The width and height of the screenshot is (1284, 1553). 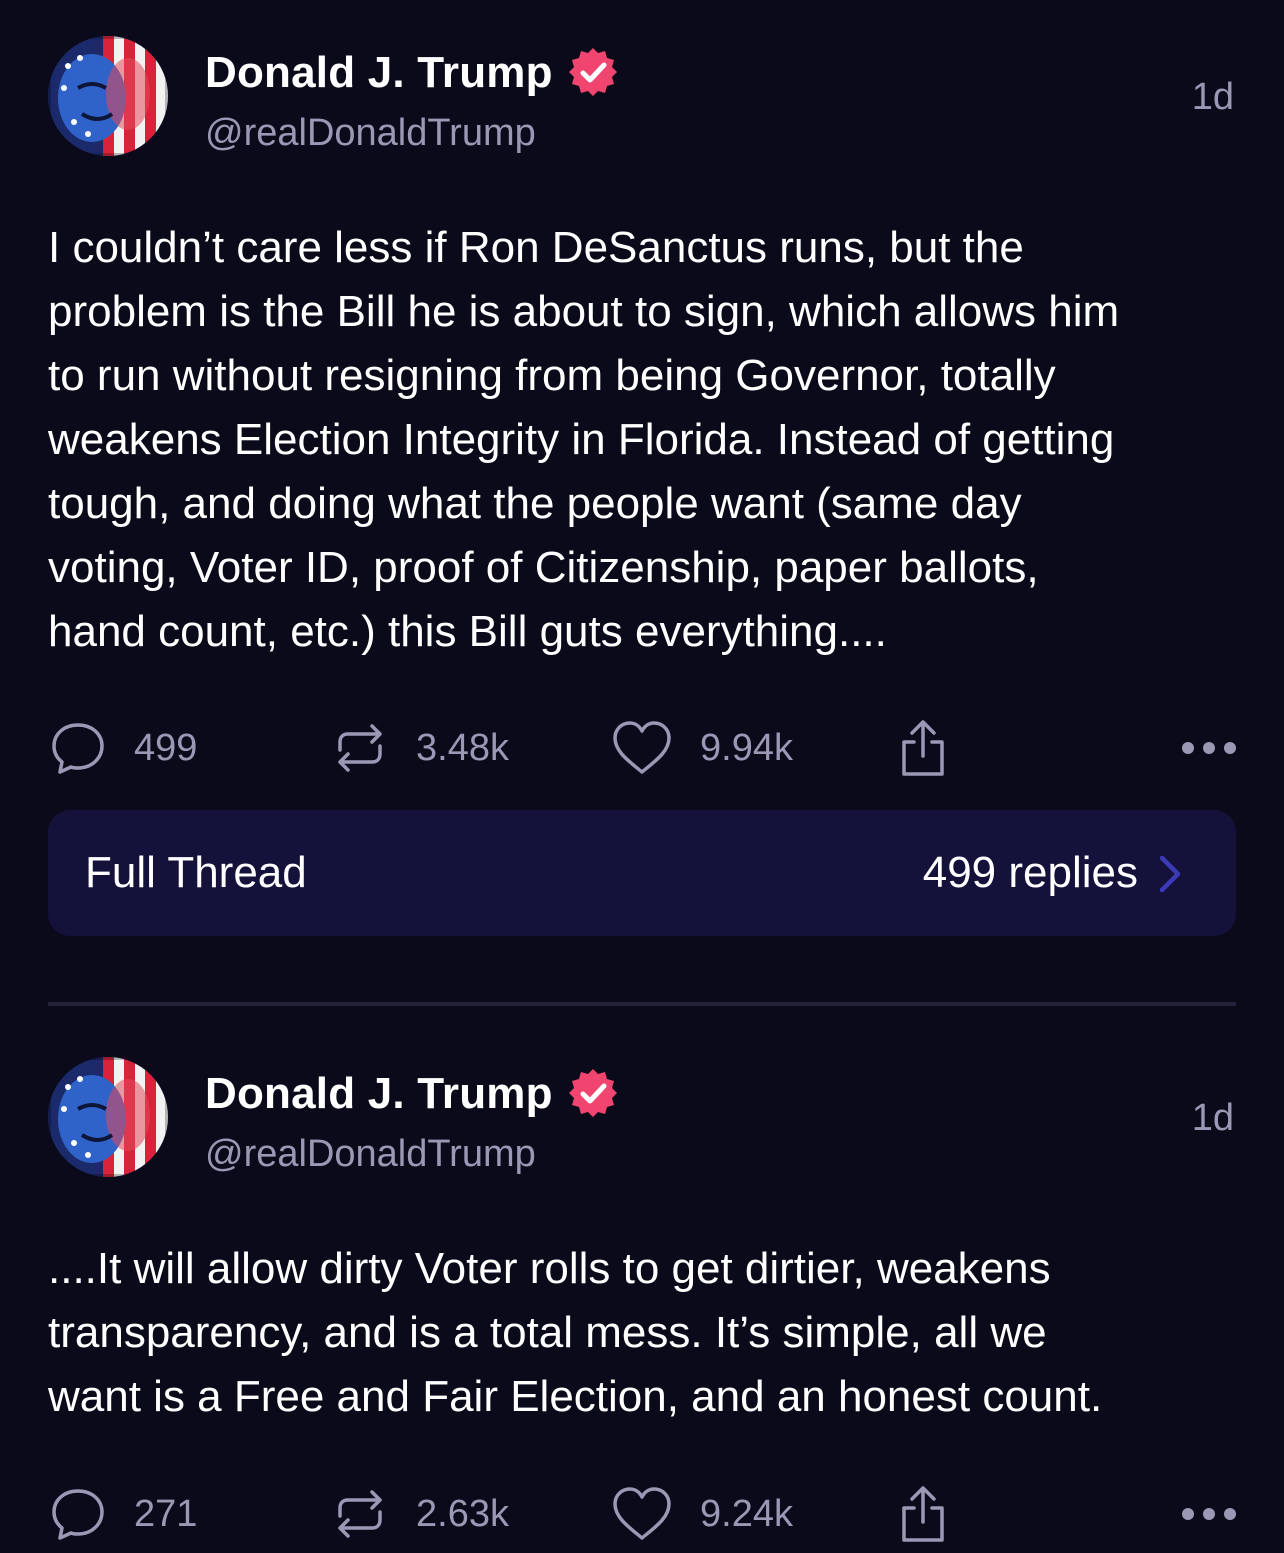 I want to click on post-divider, so click(x=642, y=1004).